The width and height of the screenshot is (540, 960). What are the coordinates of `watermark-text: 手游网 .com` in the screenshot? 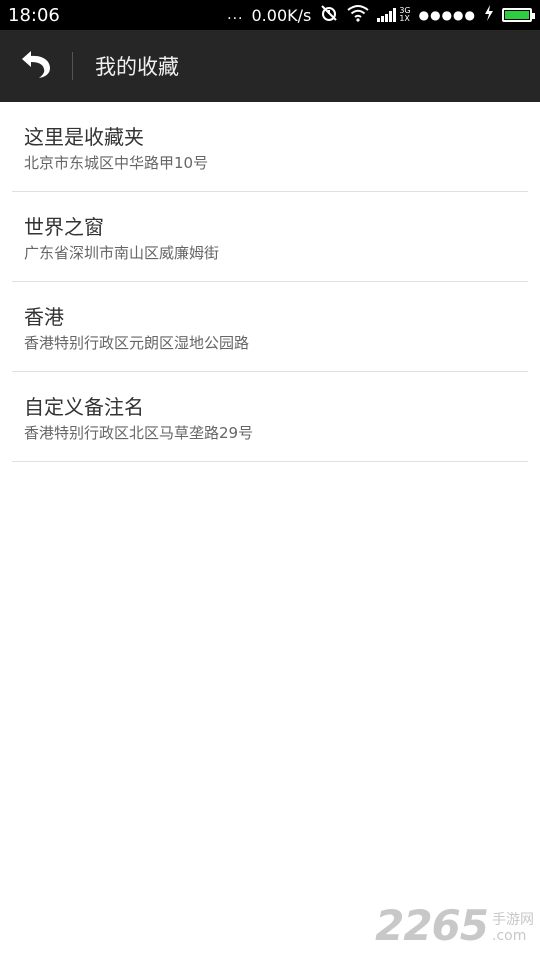 It's located at (513, 928).